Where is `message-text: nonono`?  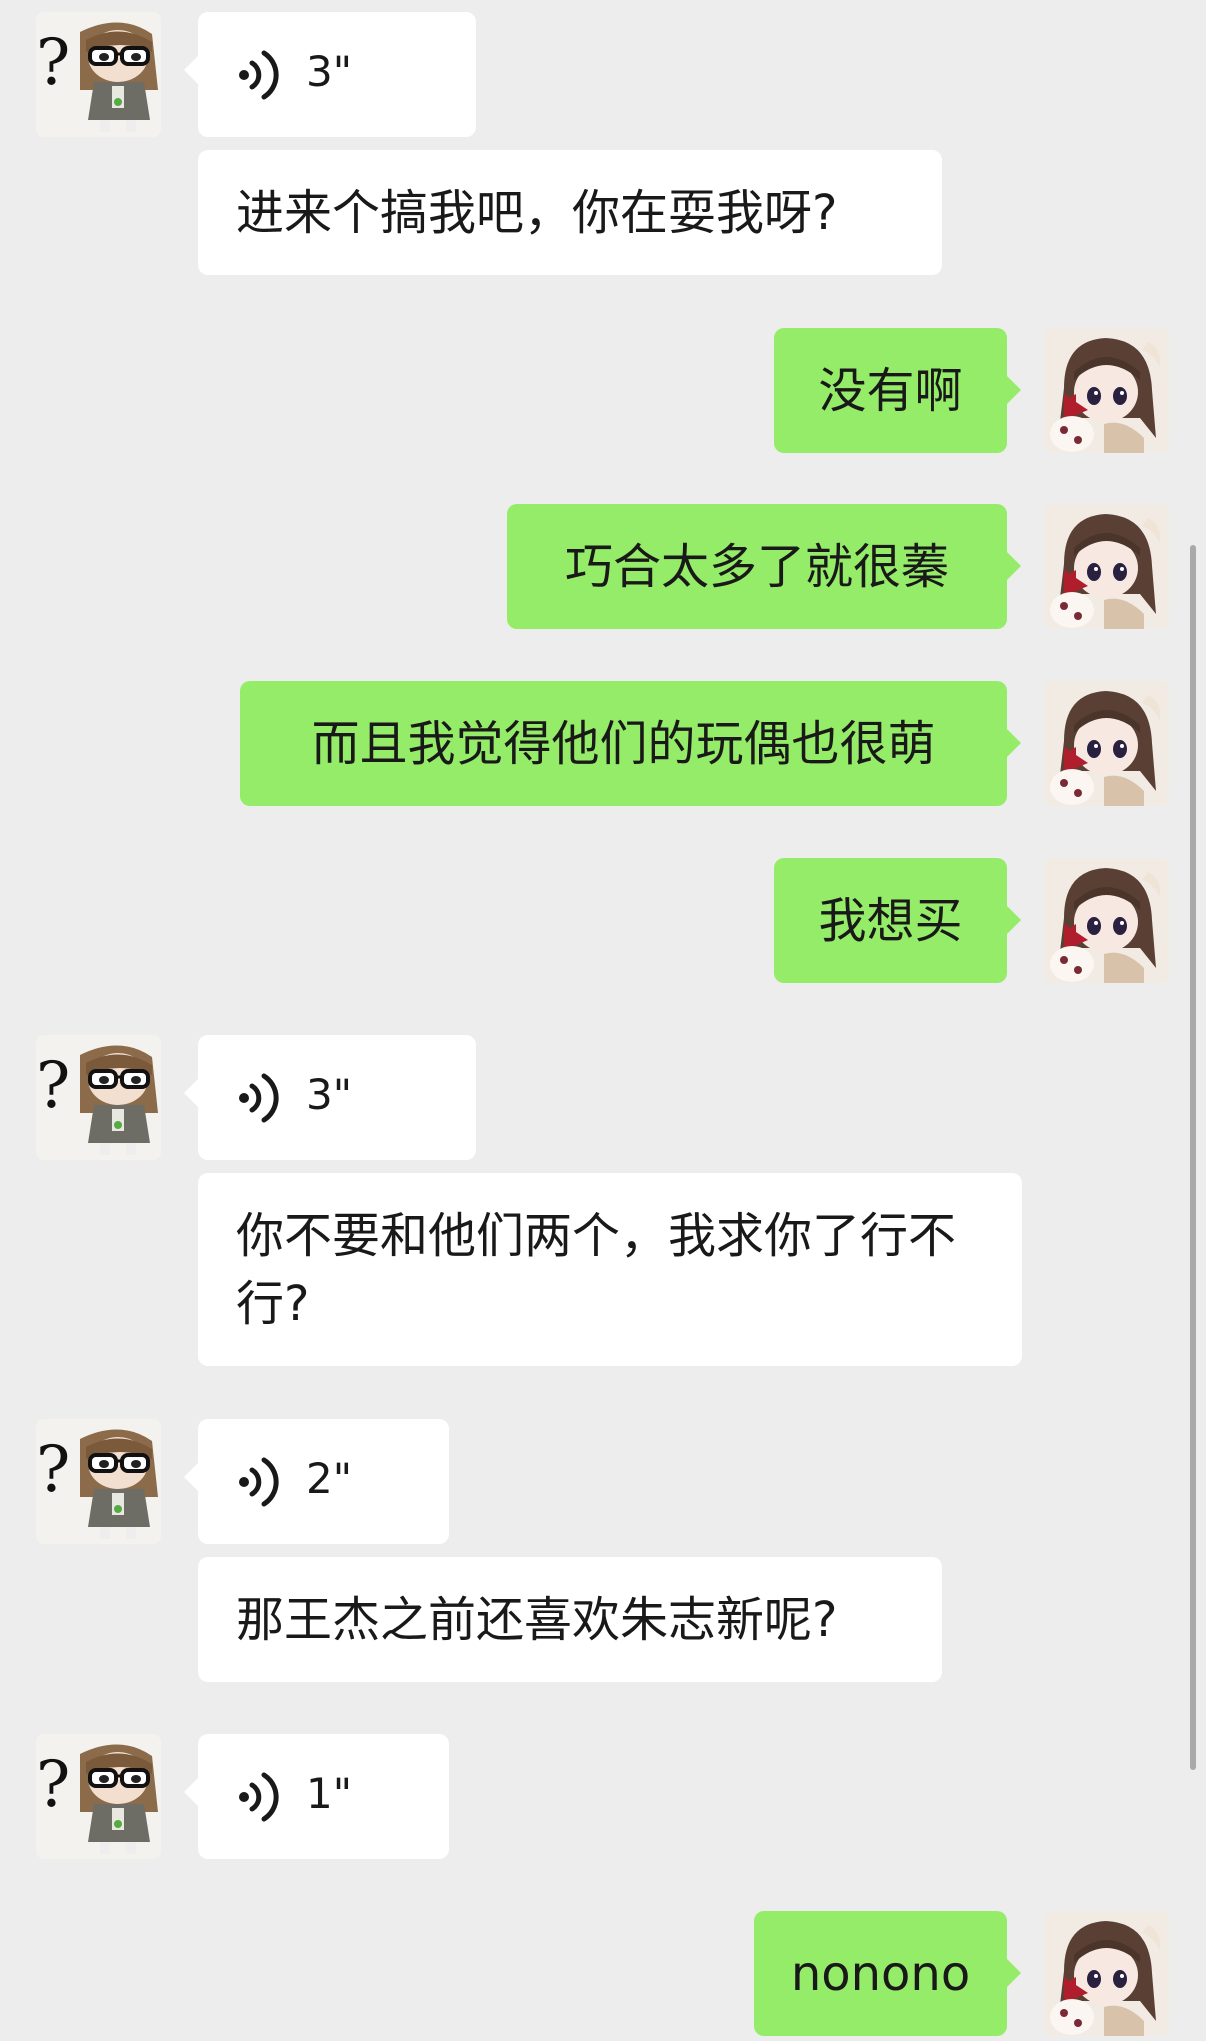
message-text: nonono is located at coordinates (880, 1973).